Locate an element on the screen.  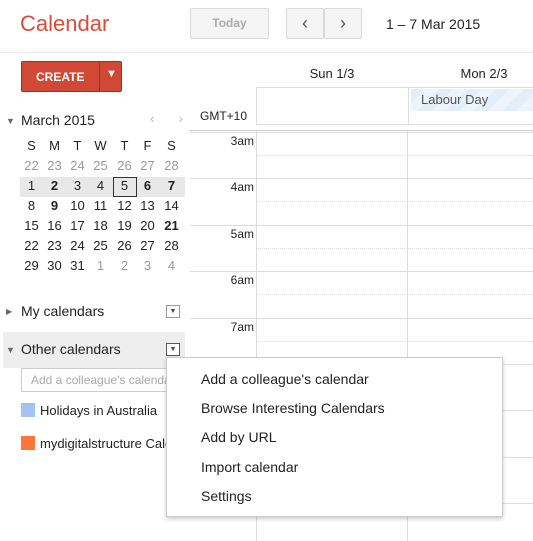
my-calendars-dropdown-icon: ▼ is located at coordinates (173, 311).